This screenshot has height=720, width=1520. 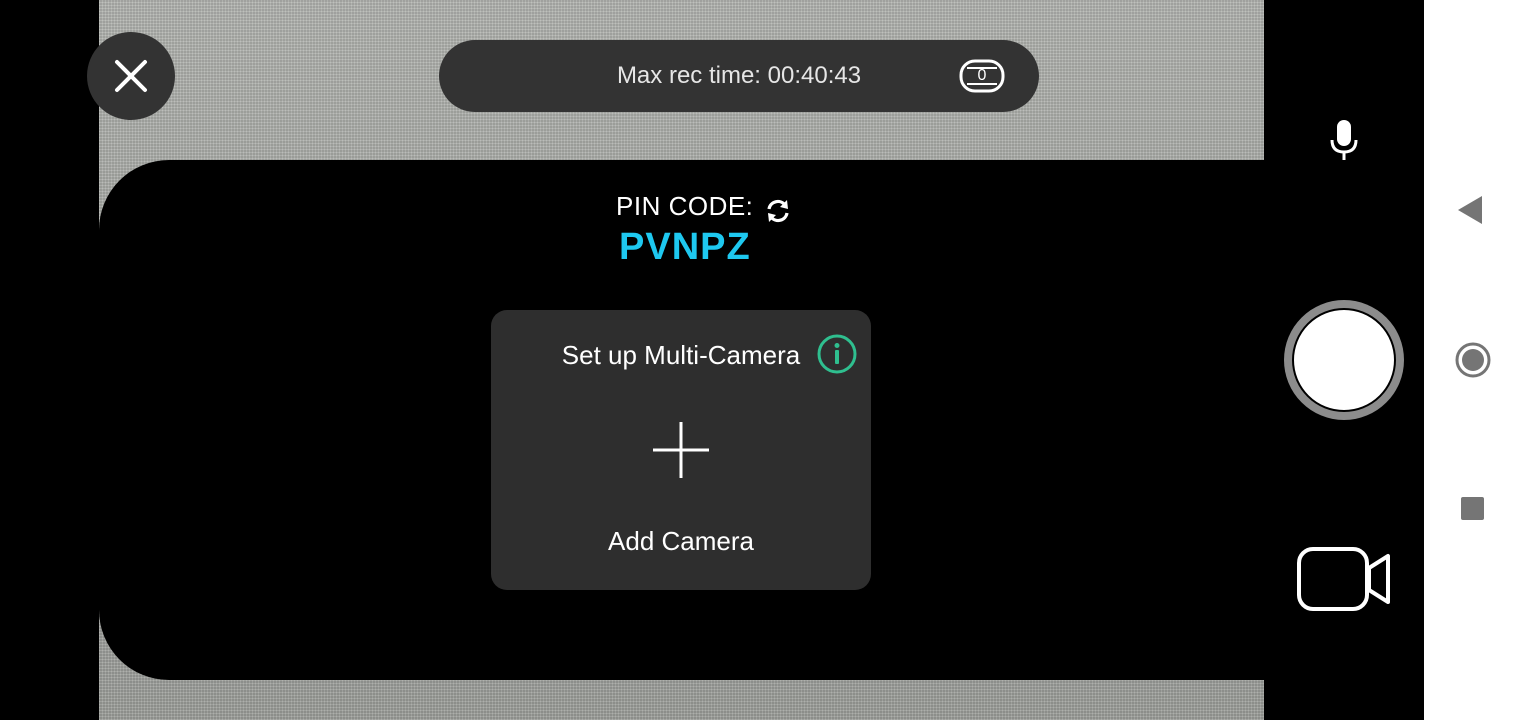 I want to click on add-camera-label: Add Camera, so click(x=681, y=541).